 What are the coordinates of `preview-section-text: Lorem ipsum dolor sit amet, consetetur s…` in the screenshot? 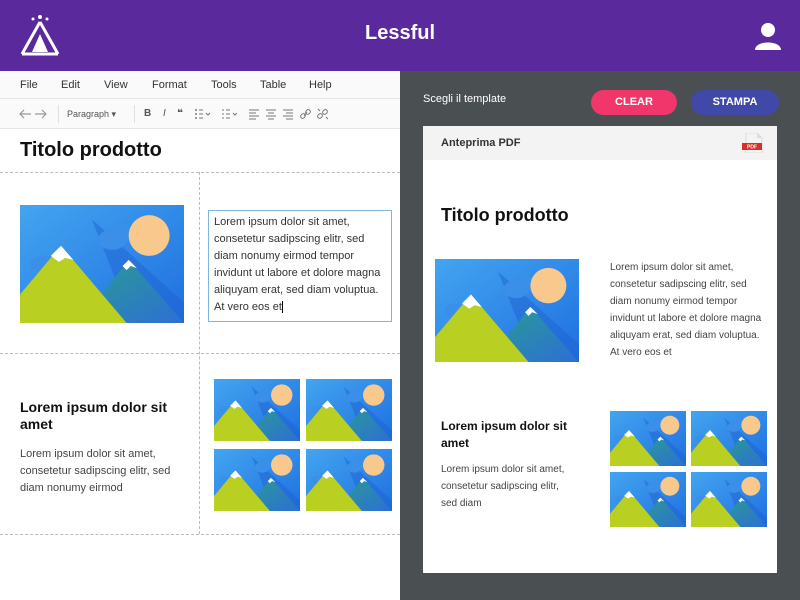 It's located at (503, 486).